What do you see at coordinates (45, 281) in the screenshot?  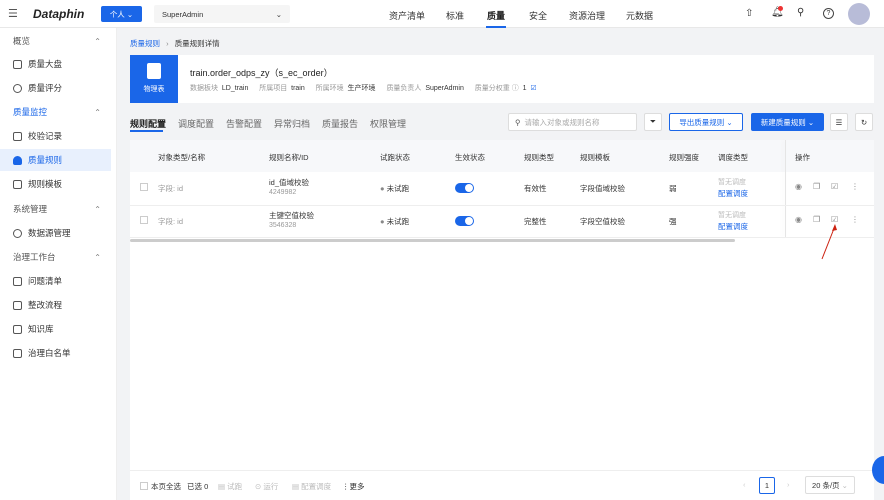 I see `sidebar-label: 问题清单` at bounding box center [45, 281].